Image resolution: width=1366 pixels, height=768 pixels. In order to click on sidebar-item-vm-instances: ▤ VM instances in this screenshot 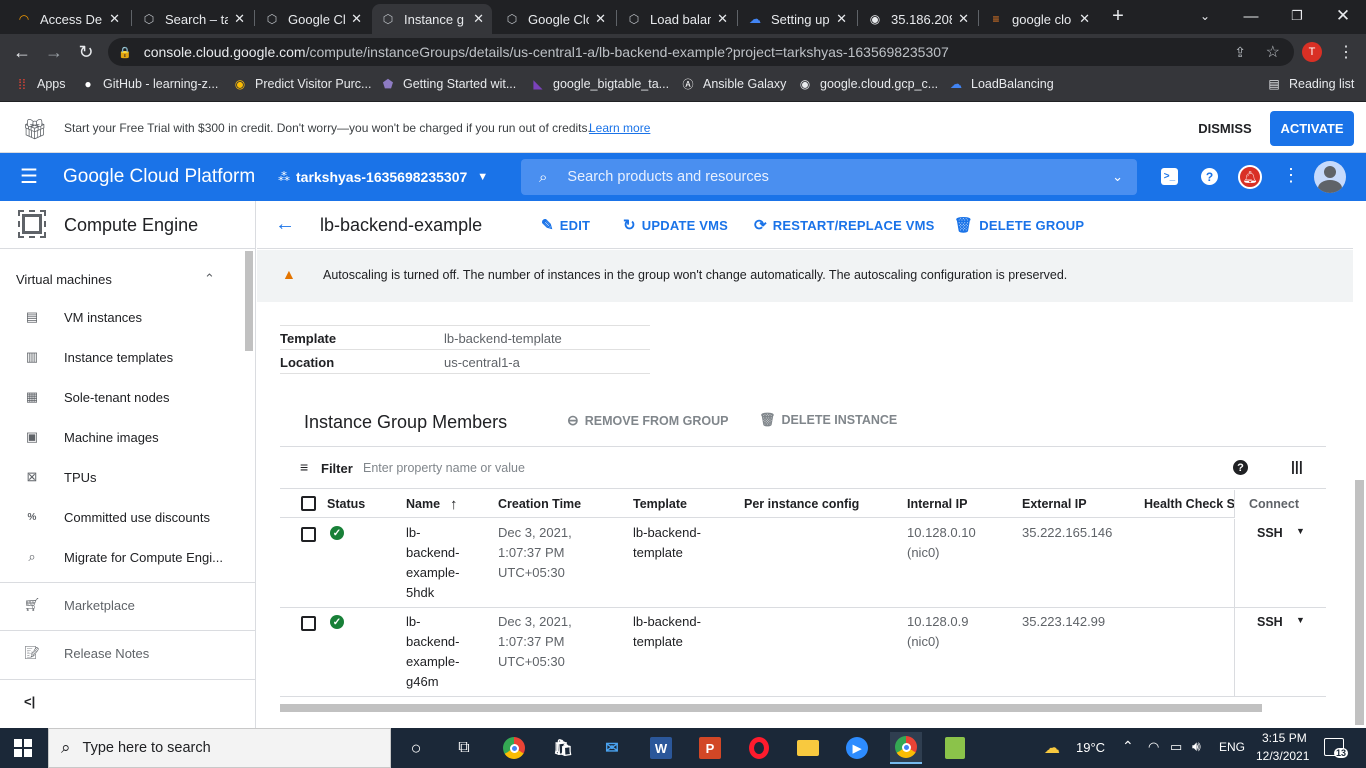, I will do `click(122, 317)`.